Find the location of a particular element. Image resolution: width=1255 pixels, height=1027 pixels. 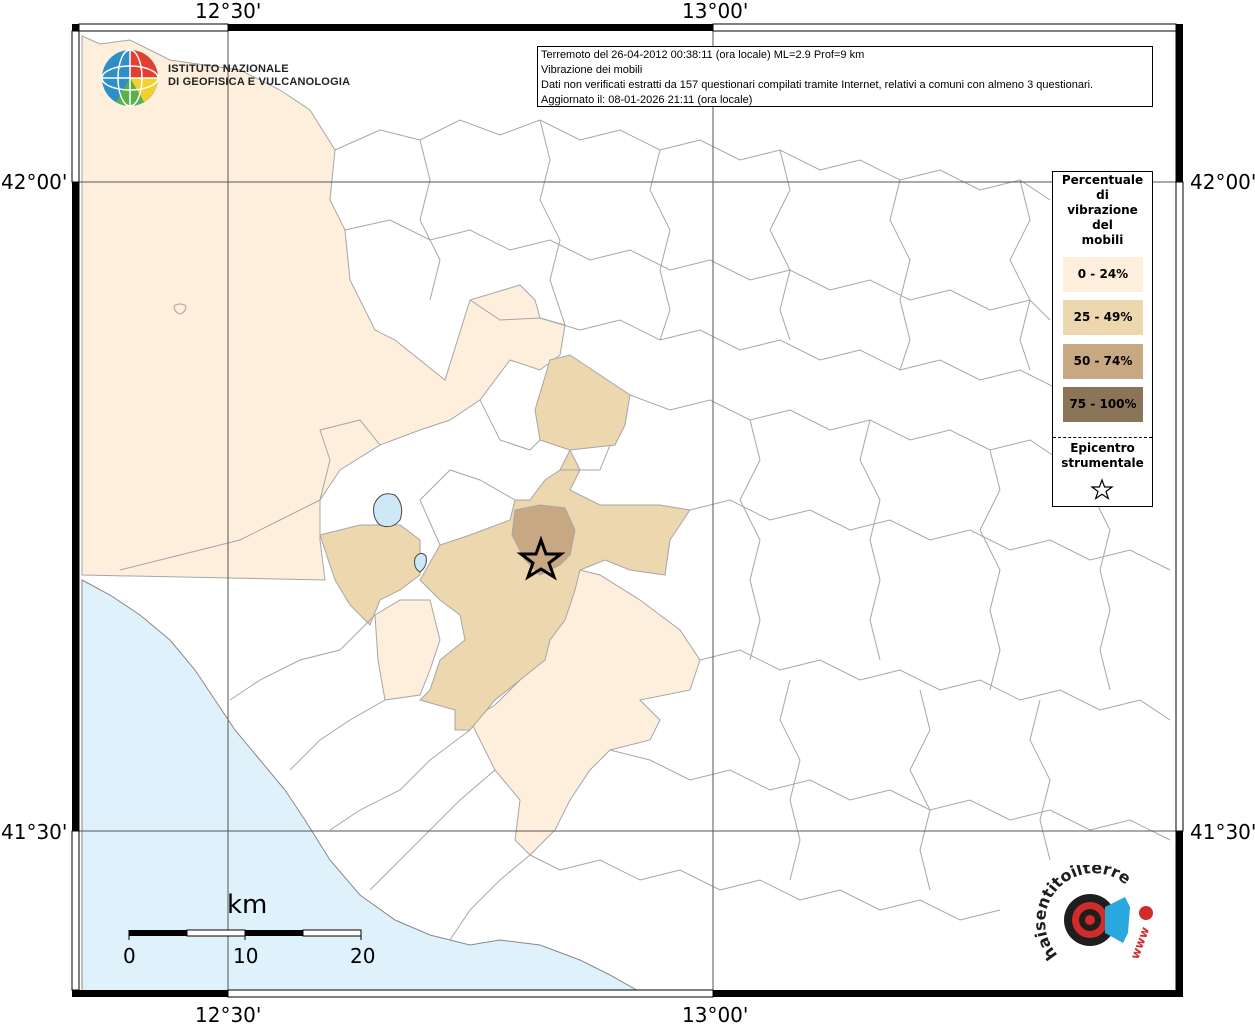

axis-right-top-label: 42°00' is located at coordinates (1222, 182).